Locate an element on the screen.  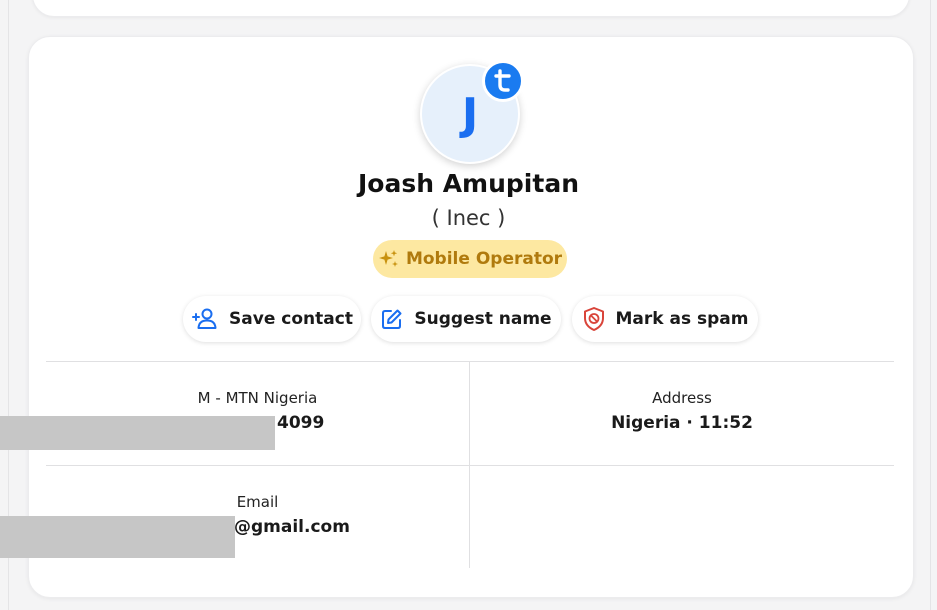
phone-number: 4099 is located at coordinates (300, 423).